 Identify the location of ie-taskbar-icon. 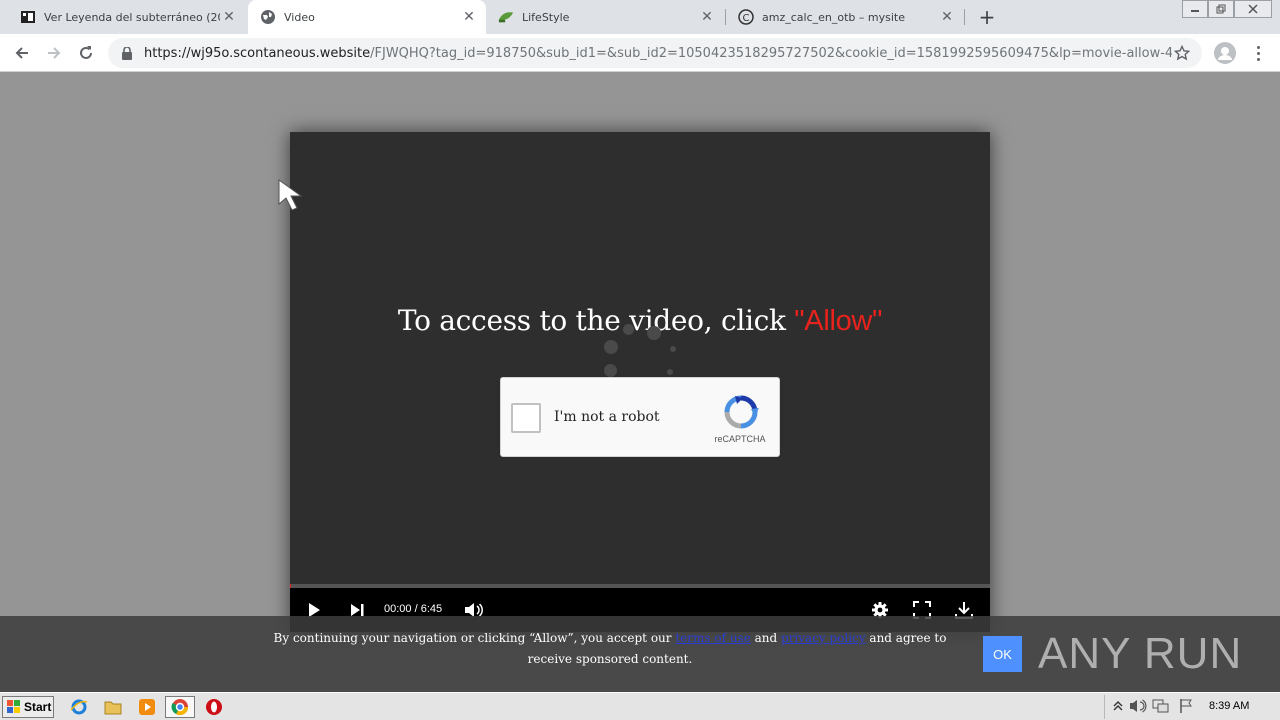
(79, 707).